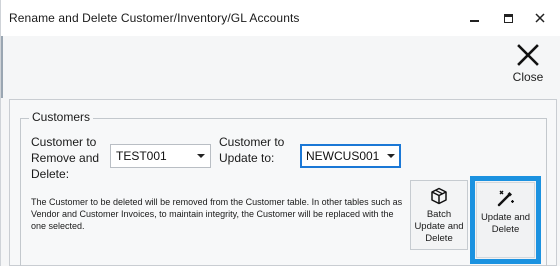 The height and width of the screenshot is (266, 560). What do you see at coordinates (65, 158) in the screenshot?
I see `remove-customer-label: Customer to Remove and Delete:` at bounding box center [65, 158].